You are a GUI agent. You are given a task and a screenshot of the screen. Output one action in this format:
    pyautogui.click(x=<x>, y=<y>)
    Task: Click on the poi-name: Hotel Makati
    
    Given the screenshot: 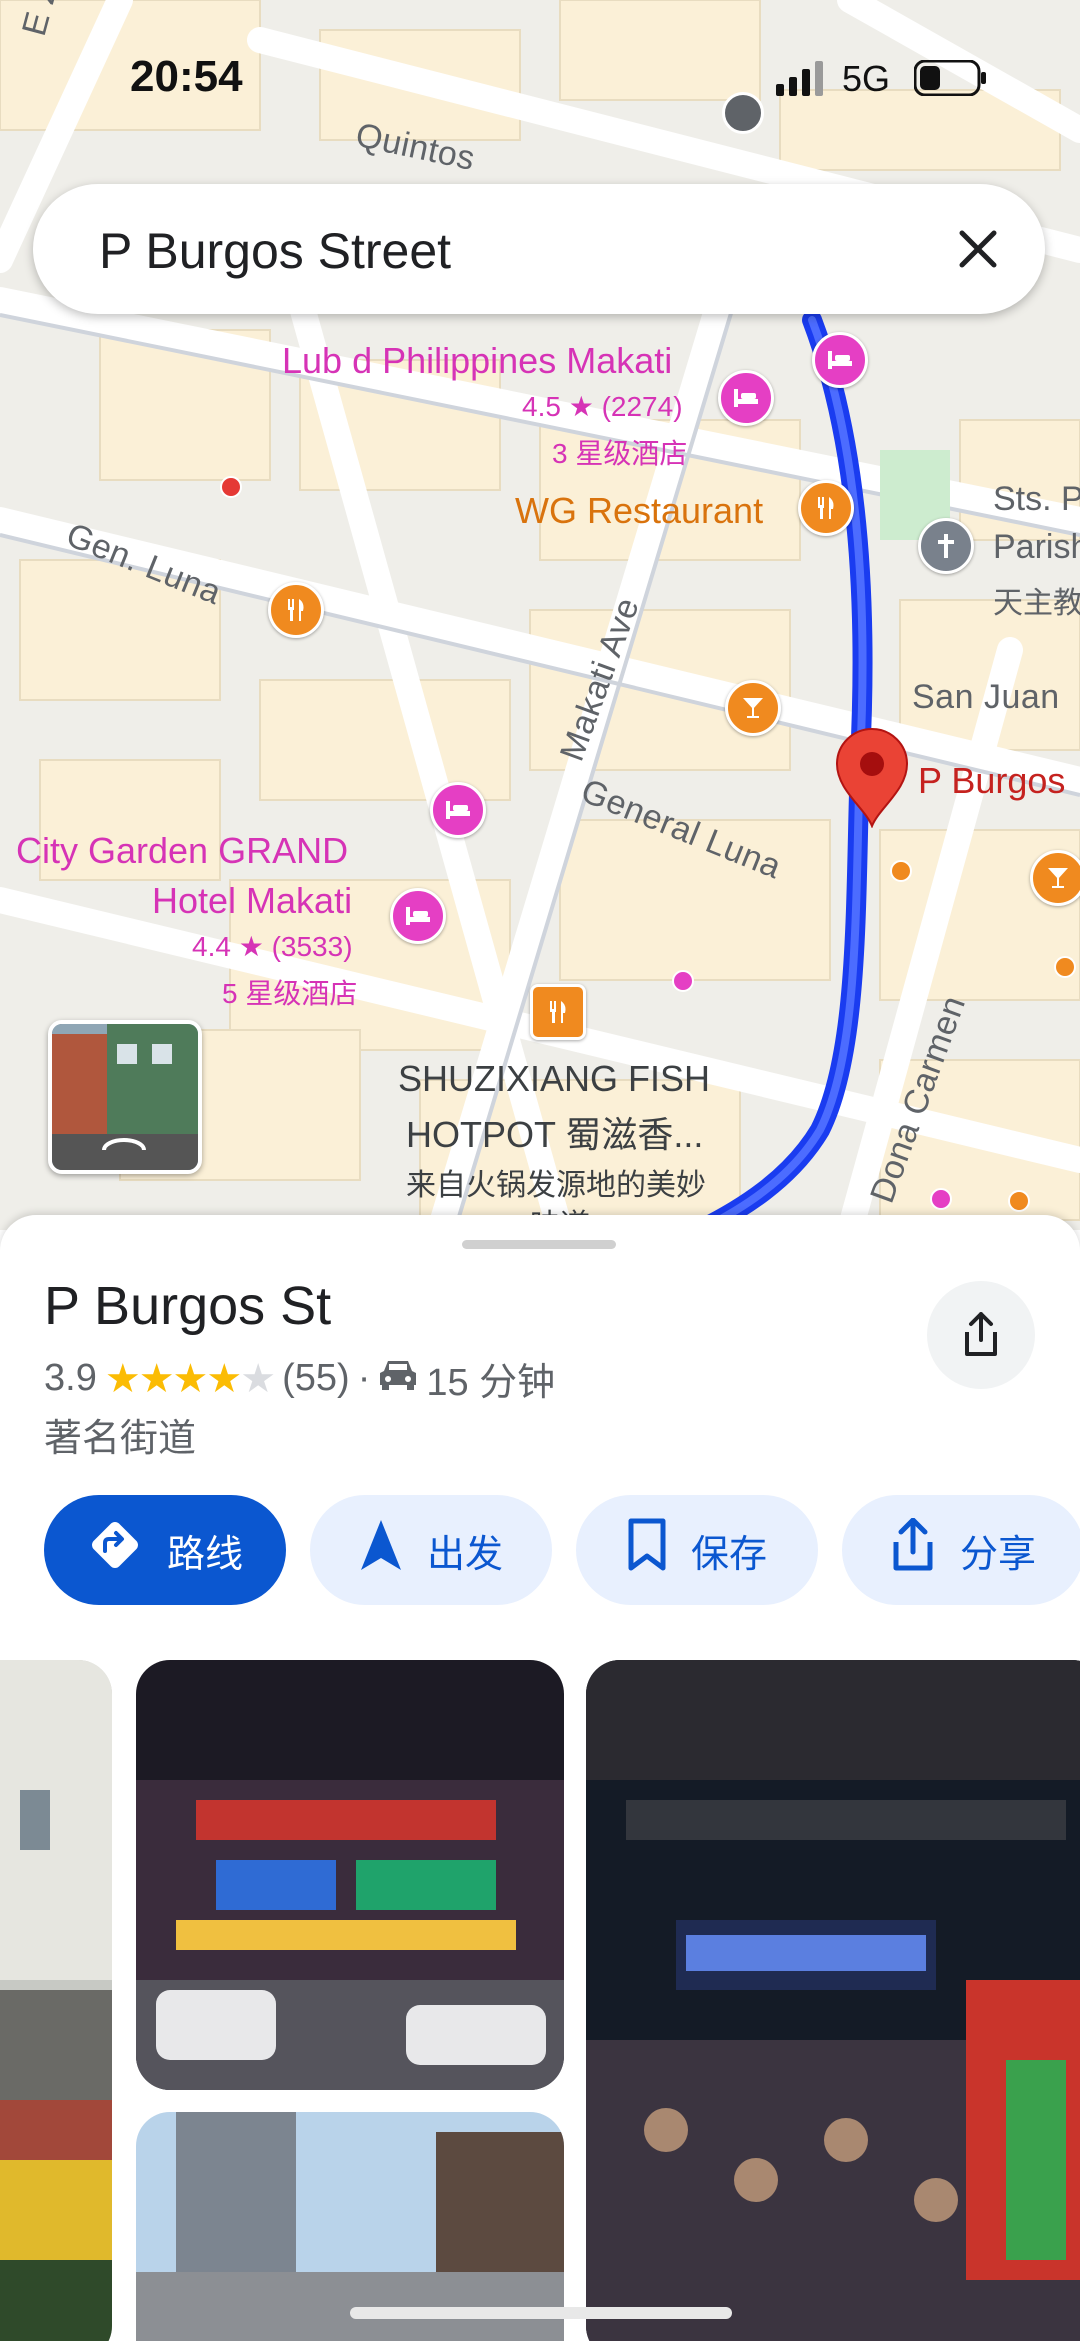 What is the action you would take?
    pyautogui.click(x=252, y=900)
    